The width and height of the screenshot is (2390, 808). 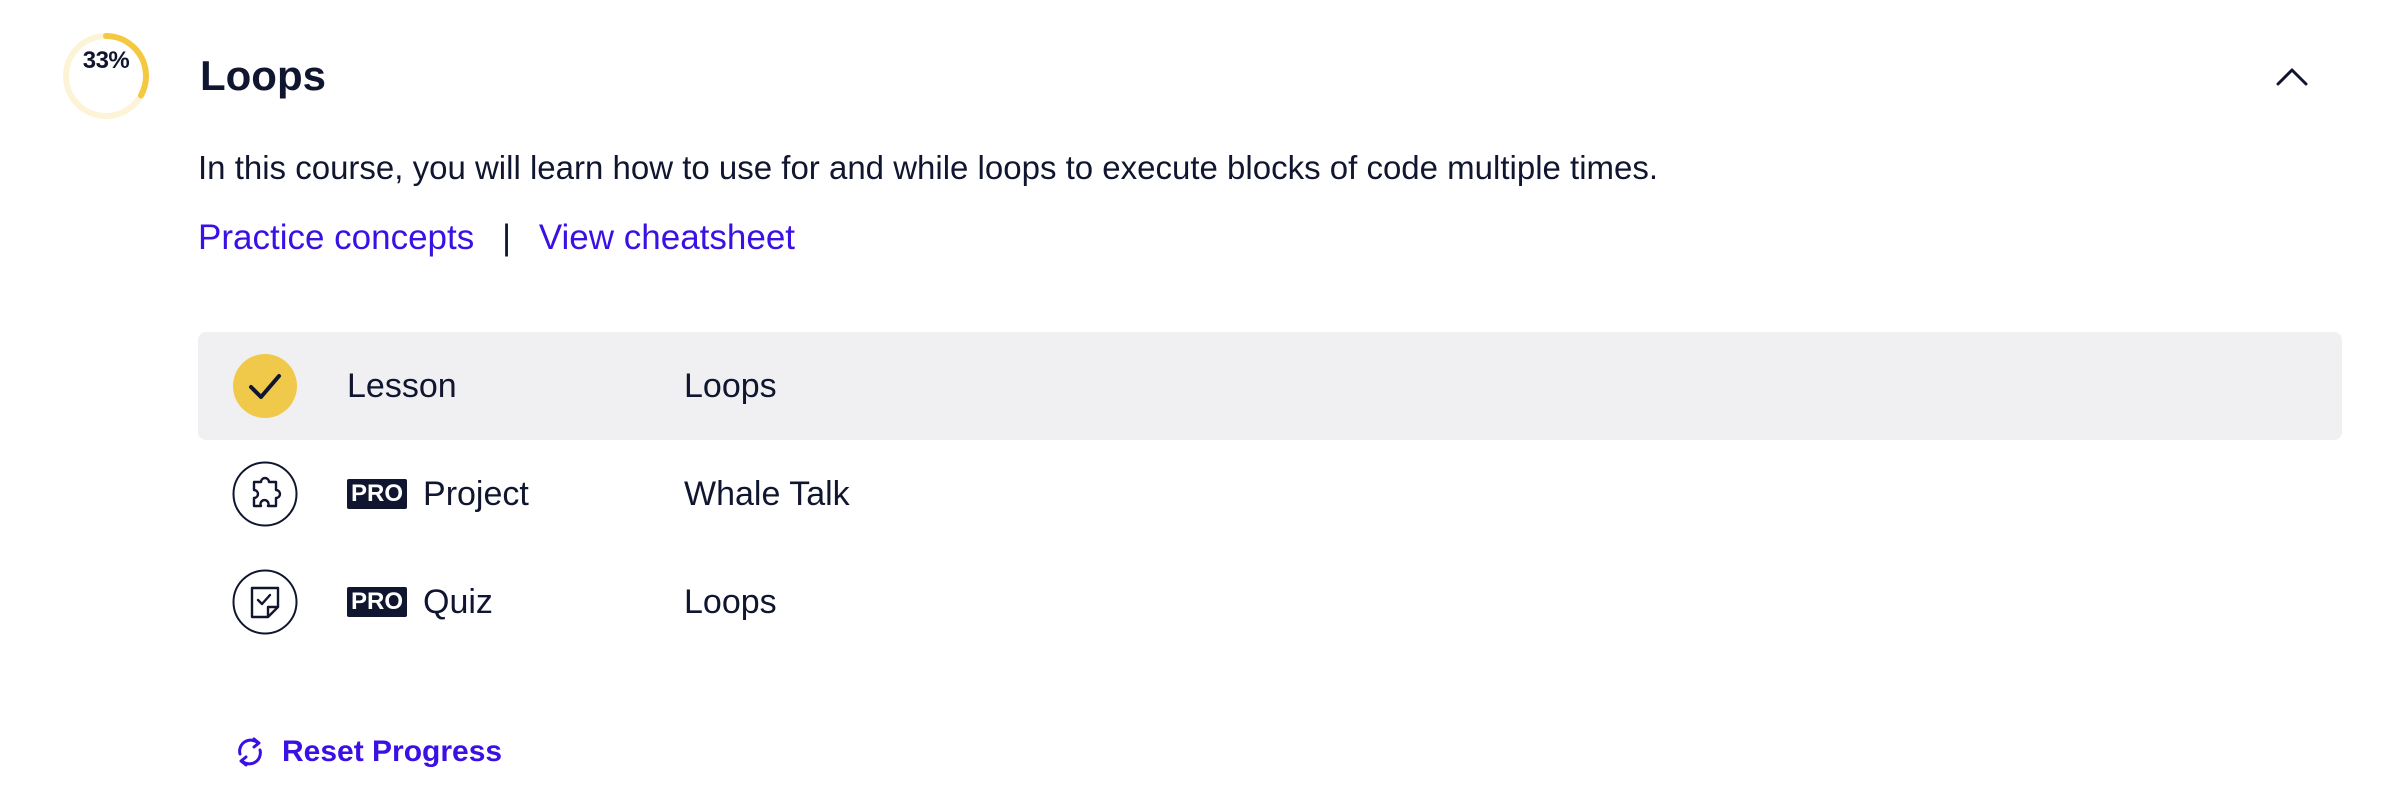 What do you see at coordinates (106, 60) in the screenshot?
I see `progress-percent: 33%` at bounding box center [106, 60].